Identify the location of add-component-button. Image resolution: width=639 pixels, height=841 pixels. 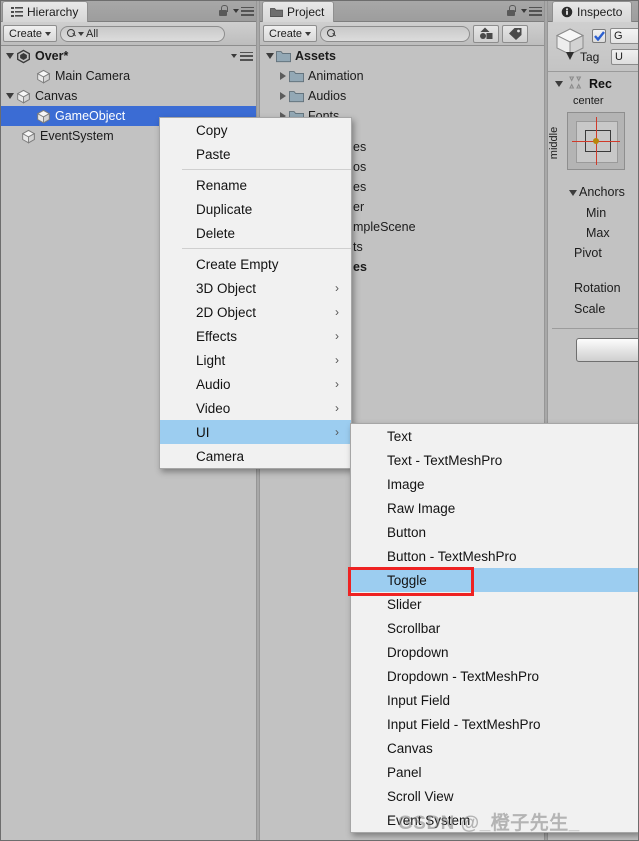
(607, 350).